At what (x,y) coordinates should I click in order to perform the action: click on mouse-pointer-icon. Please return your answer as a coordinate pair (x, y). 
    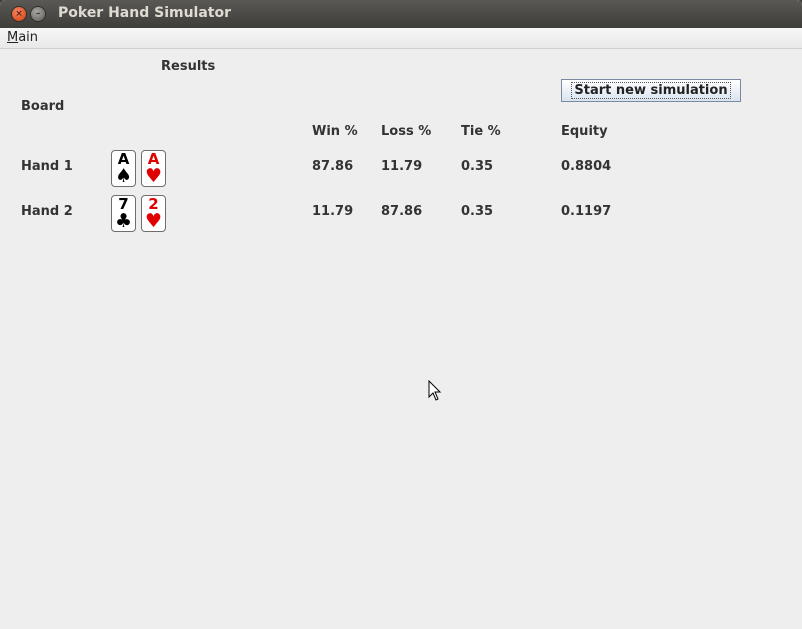
    Looking at the image, I should click on (435, 390).